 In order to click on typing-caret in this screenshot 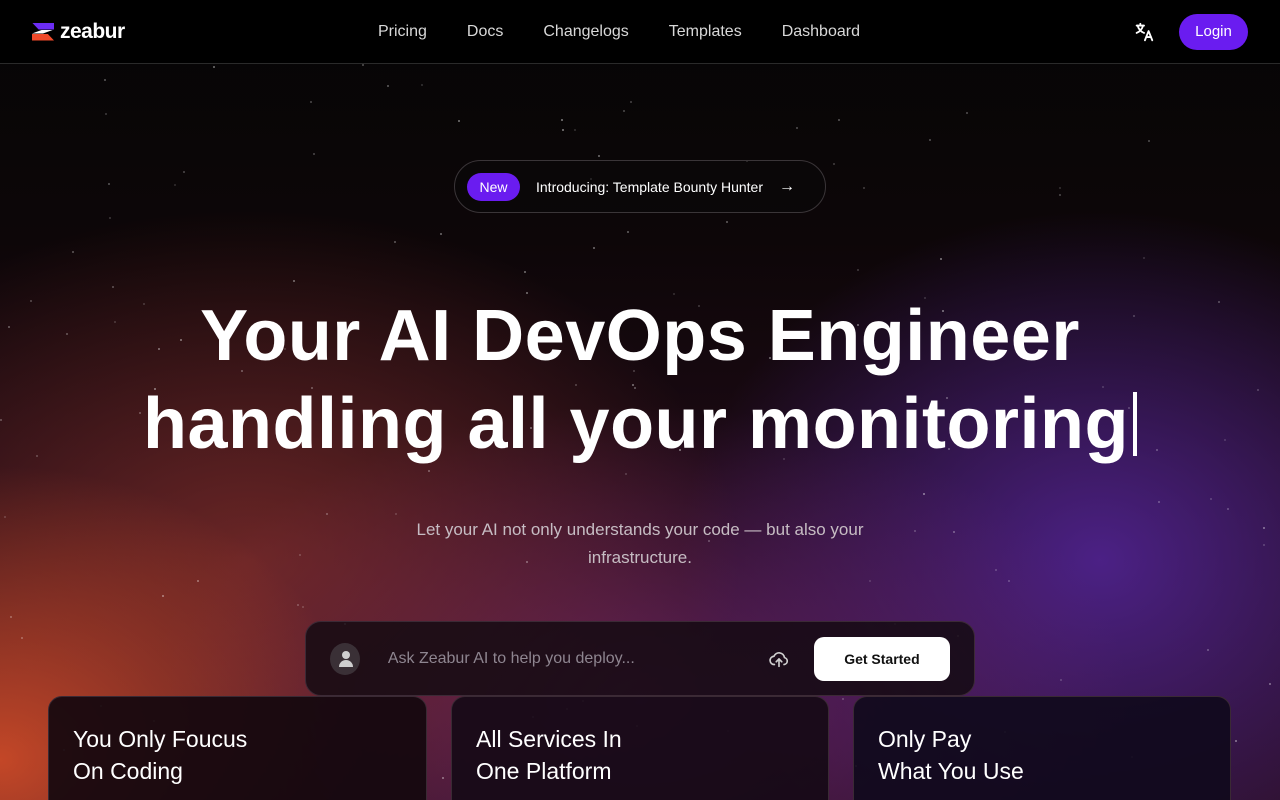, I will do `click(1134, 424)`.